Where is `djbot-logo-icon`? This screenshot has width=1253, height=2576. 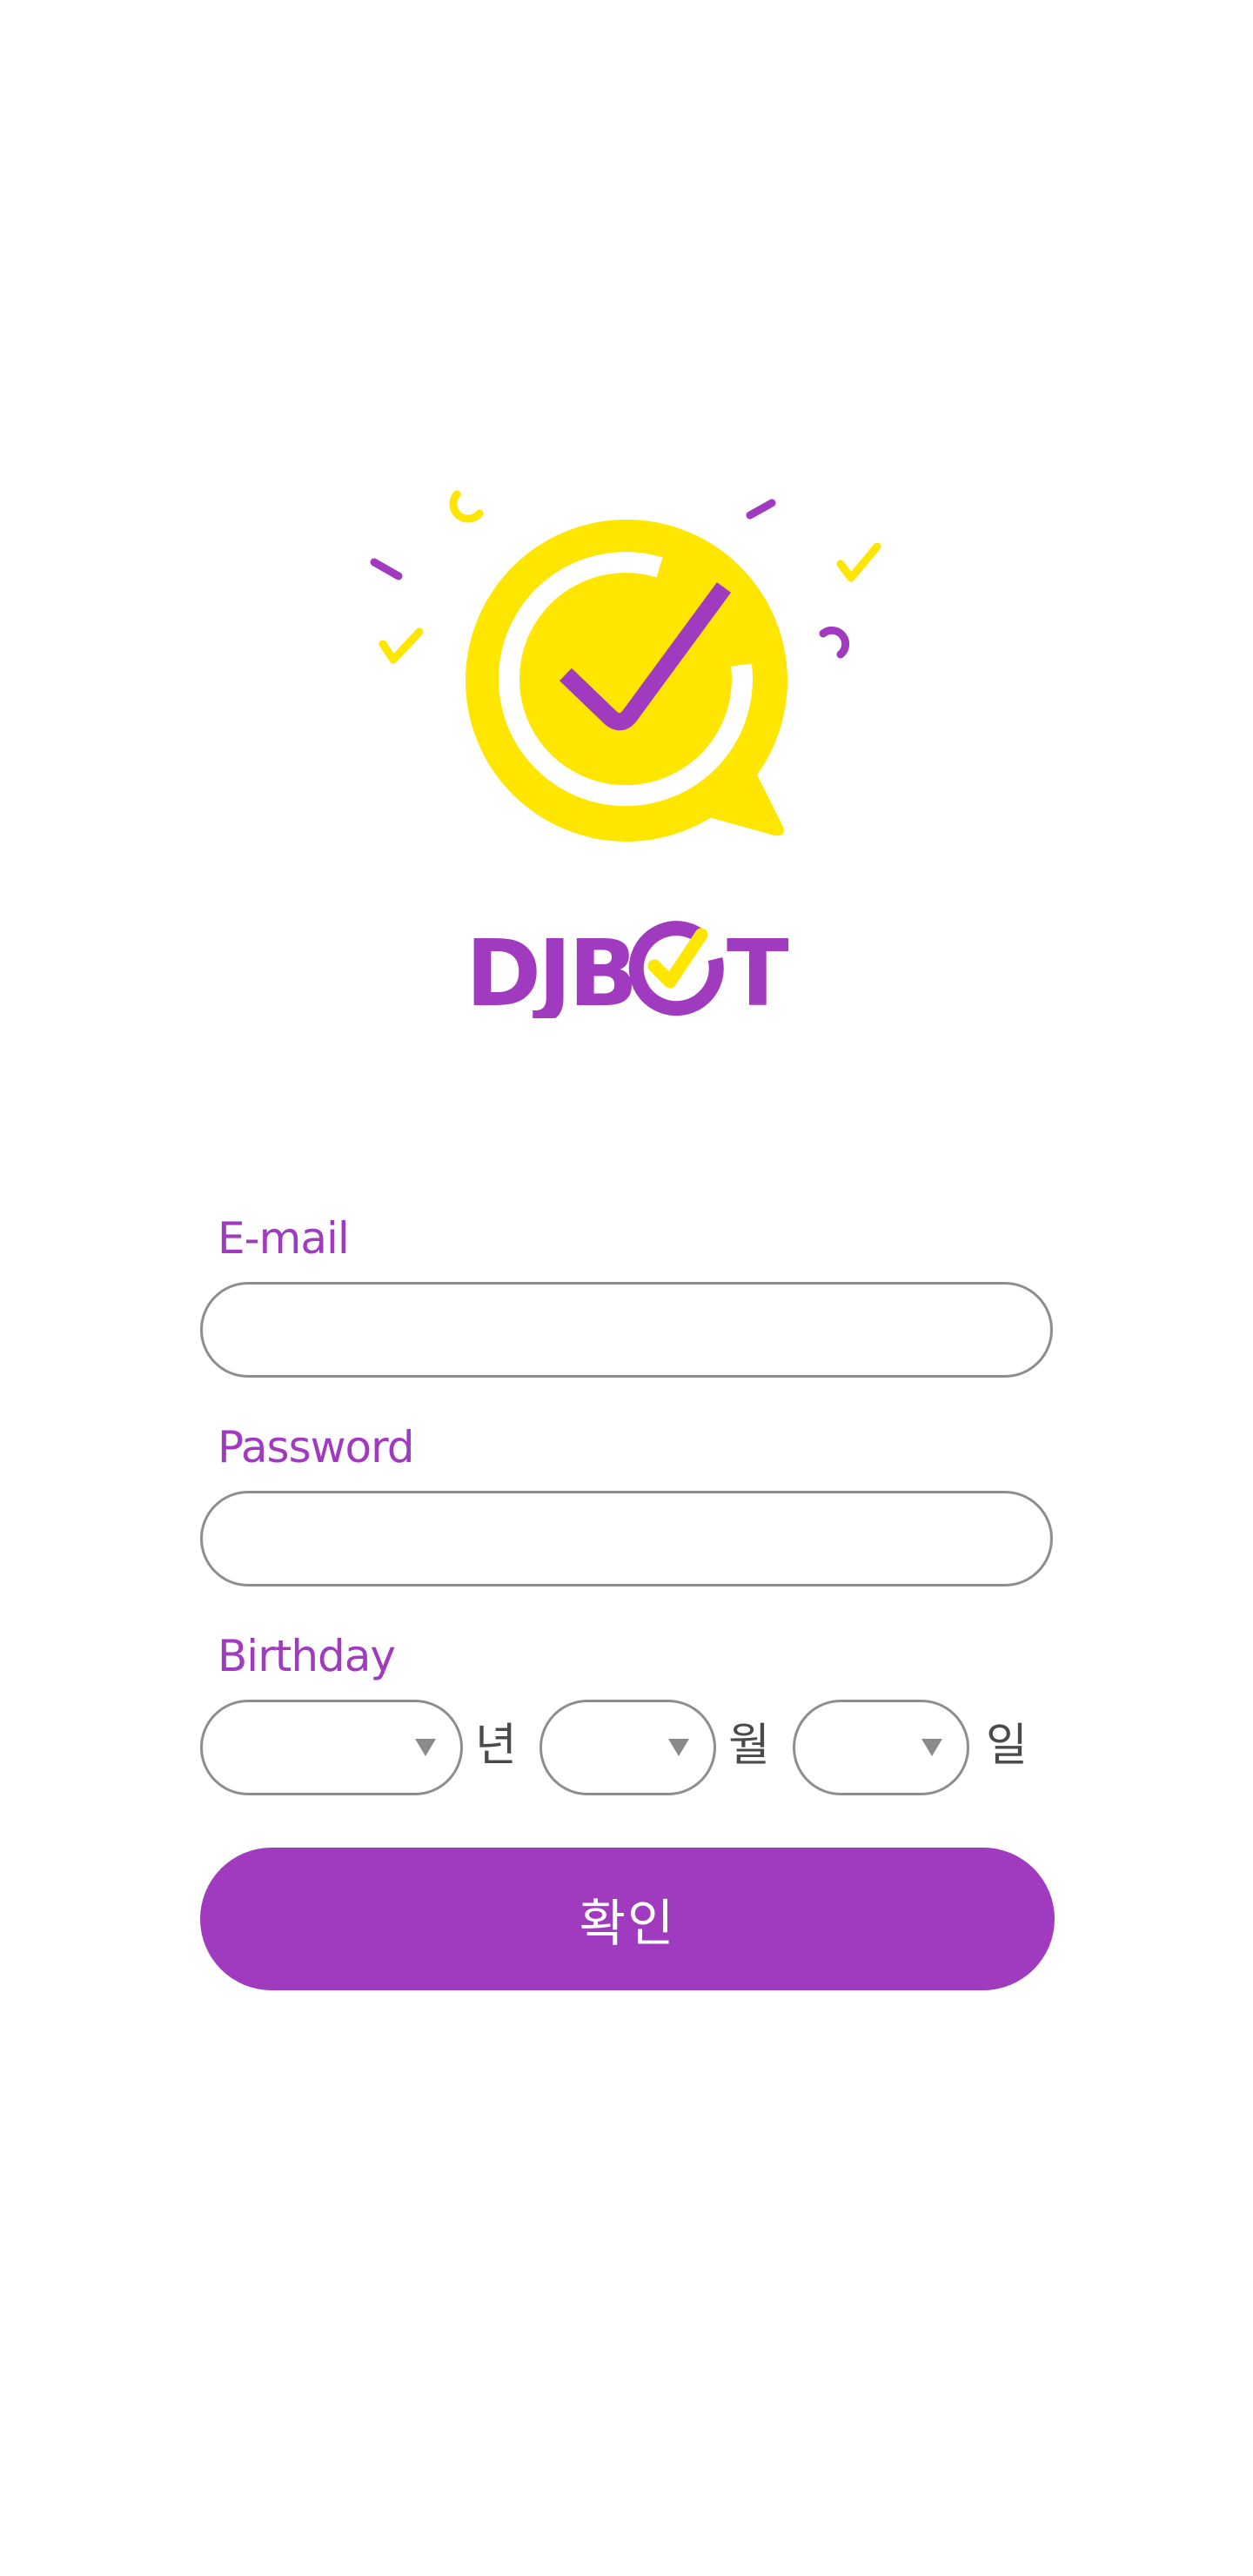 djbot-logo-icon is located at coordinates (625, 666).